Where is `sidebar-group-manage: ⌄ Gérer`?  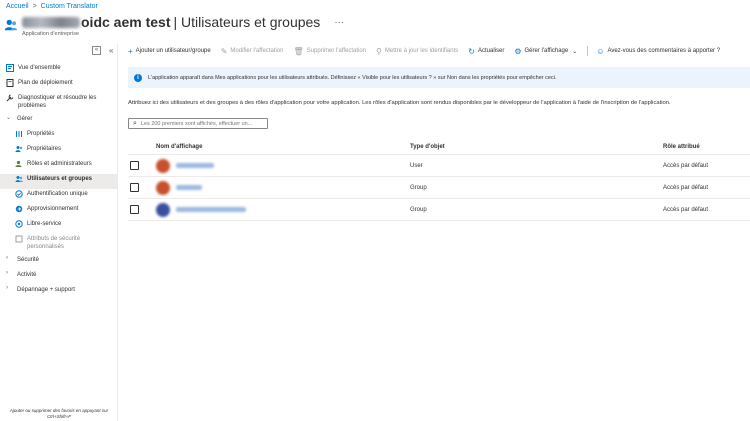
sidebar-group-manage: ⌄ Gérer is located at coordinates (59, 121).